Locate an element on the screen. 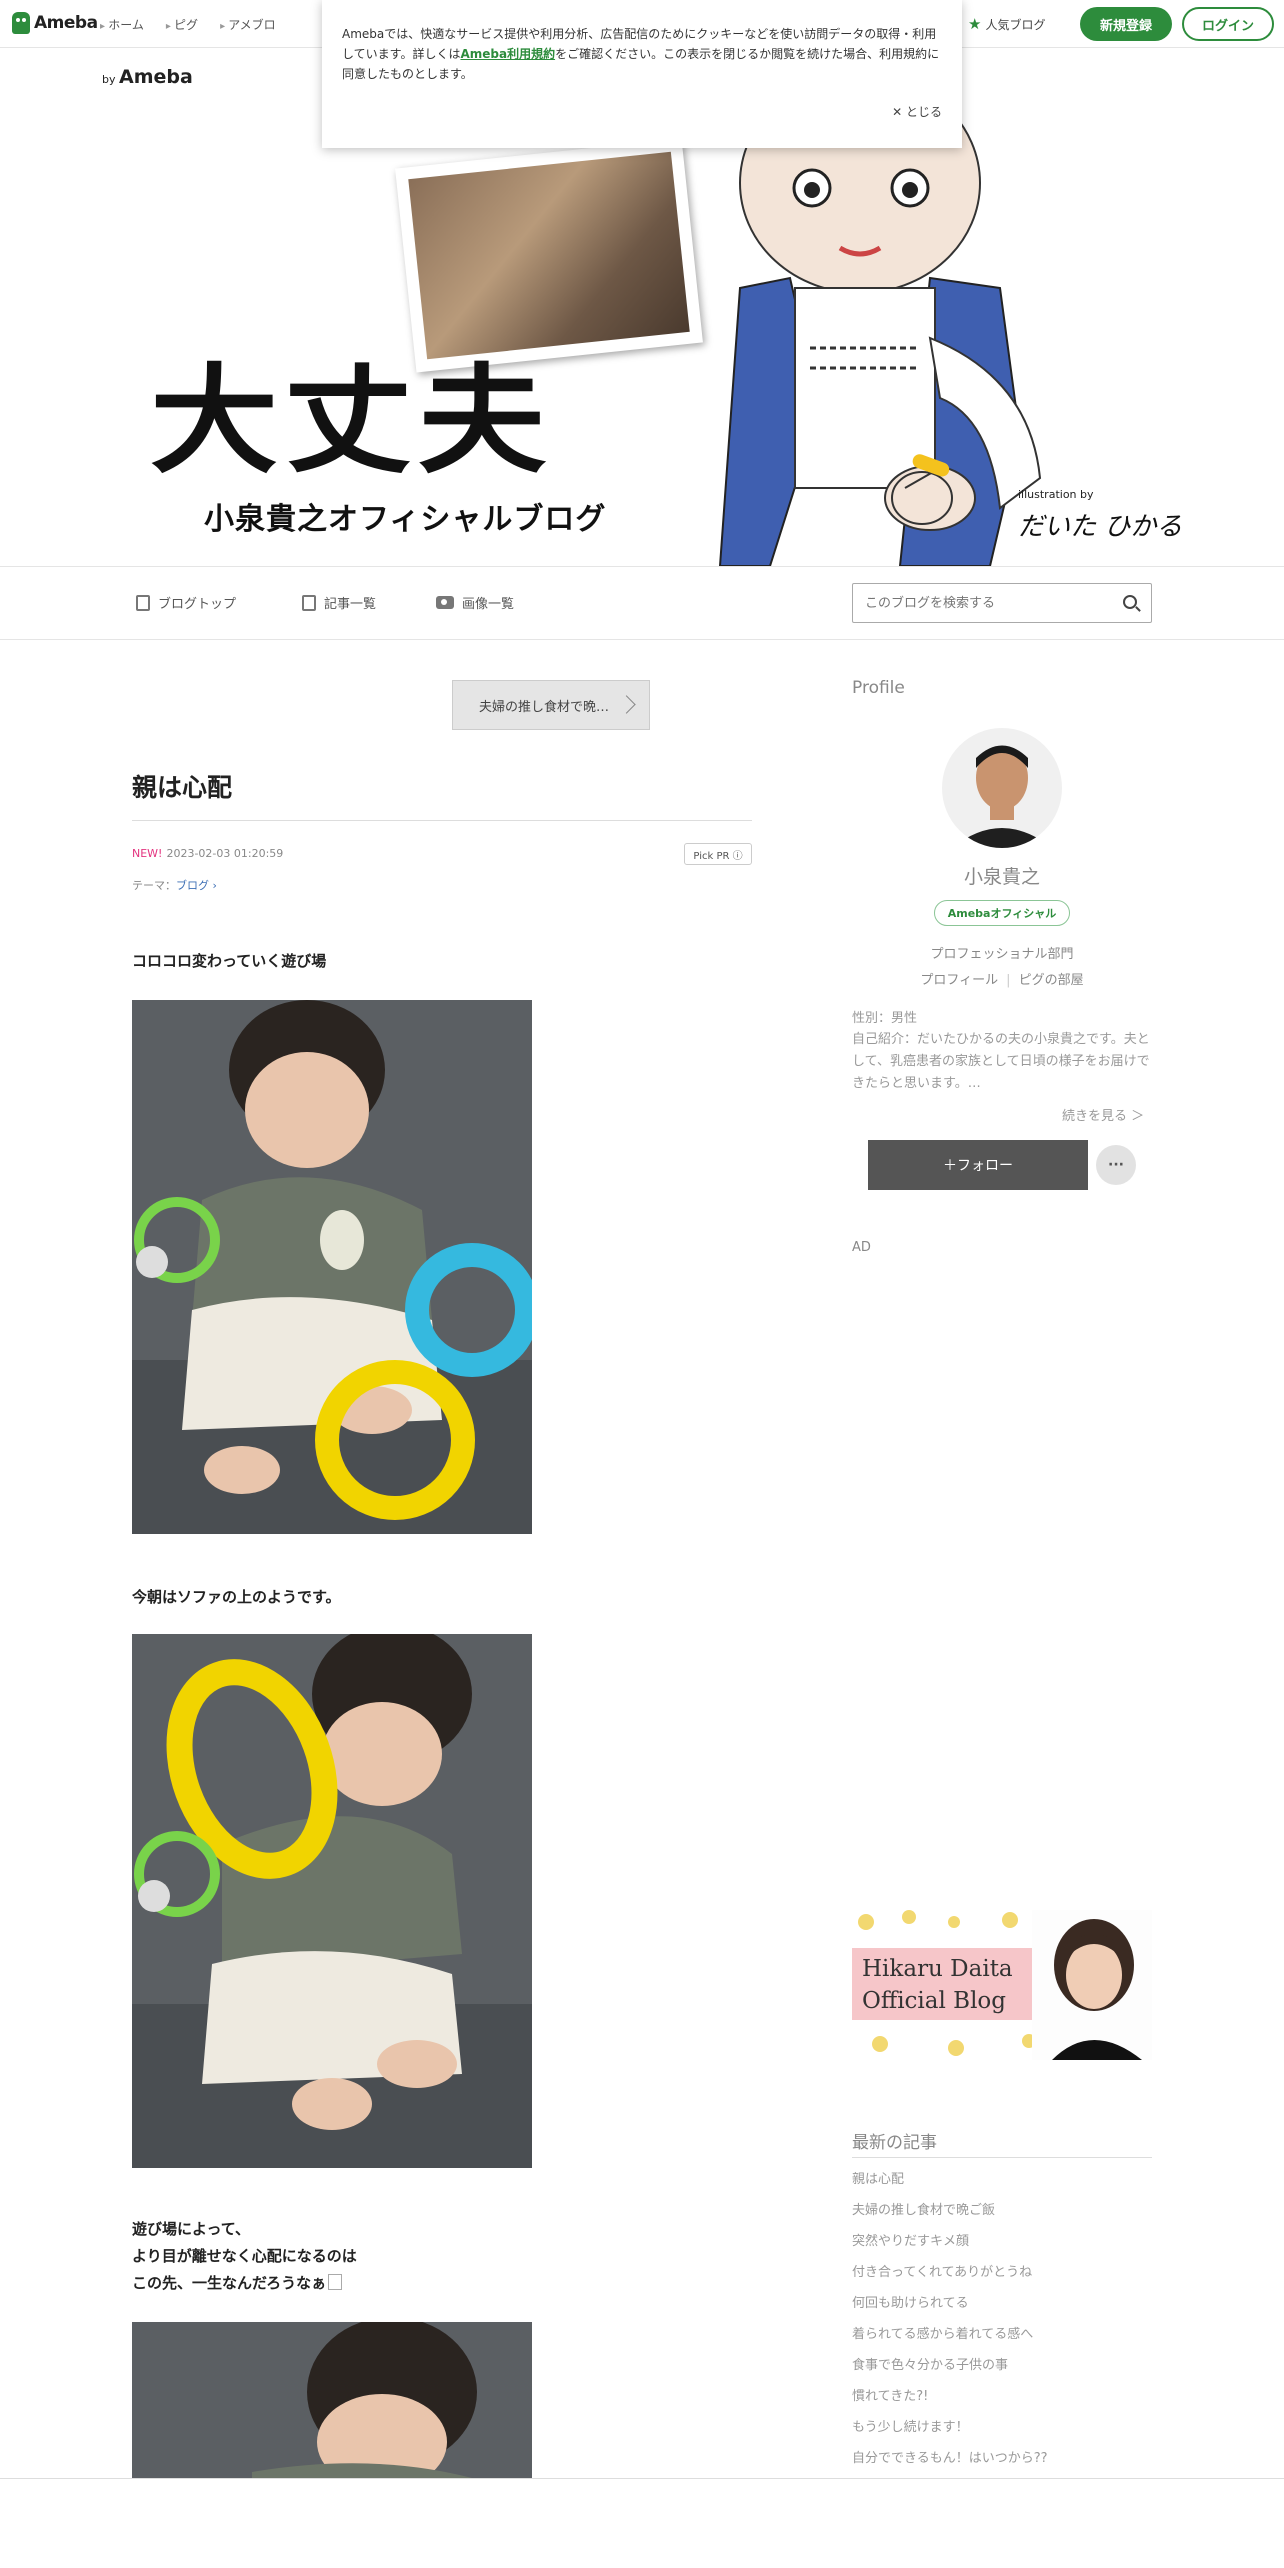 Image resolution: width=1284 pixels, height=2568 pixels. latest-entries-heading: 最新の記事 is located at coordinates (894, 2143).